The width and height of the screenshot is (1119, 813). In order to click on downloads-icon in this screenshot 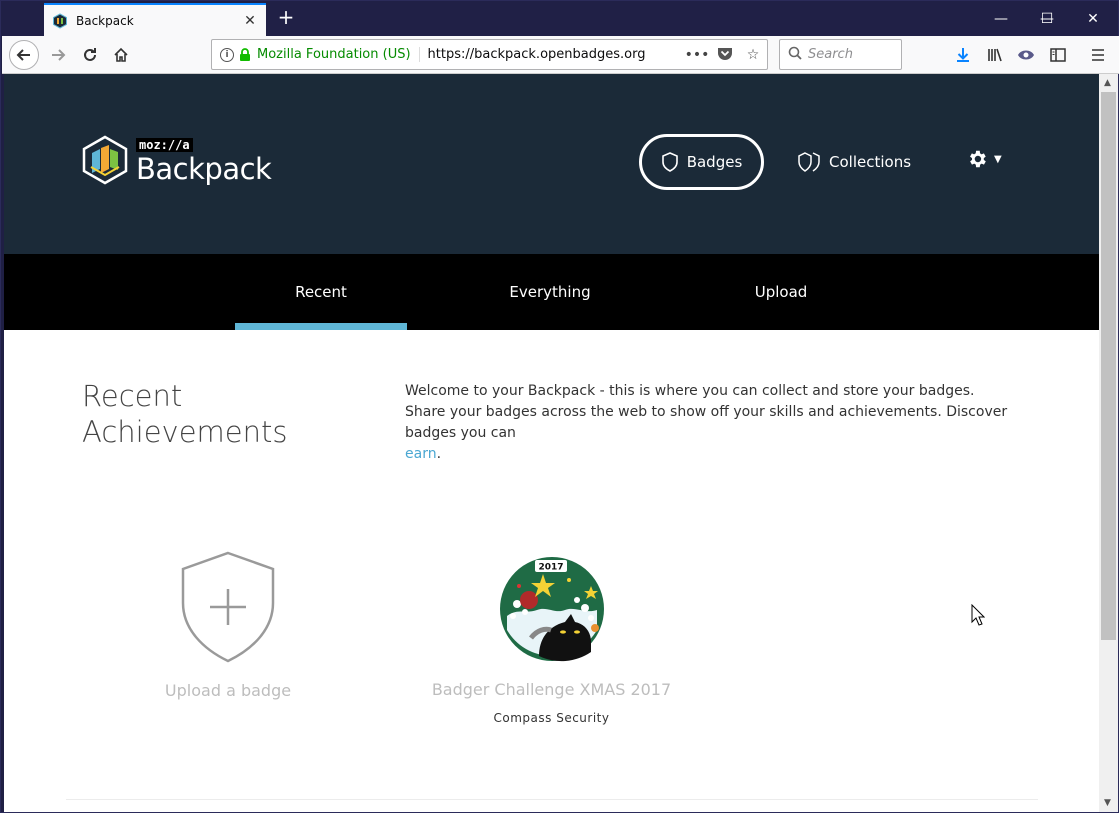, I will do `click(963, 55)`.